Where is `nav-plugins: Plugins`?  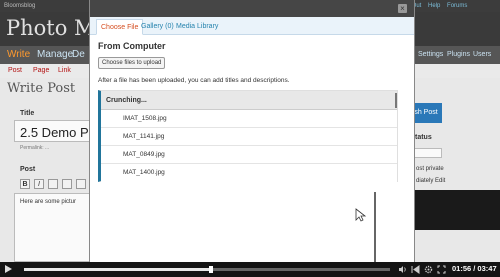 nav-plugins: Plugins is located at coordinates (458, 54).